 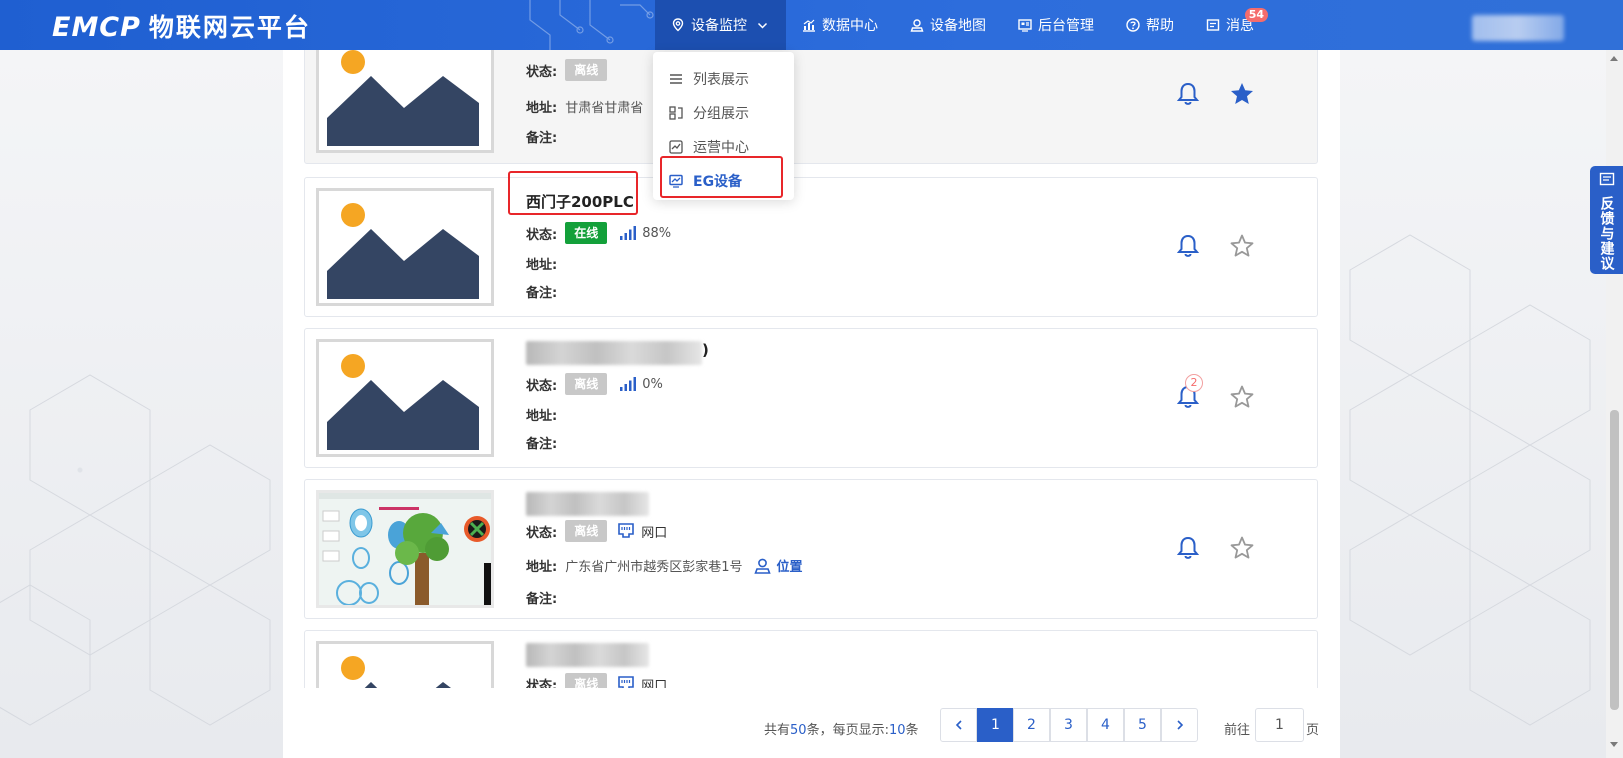 What do you see at coordinates (850, 26) in the screenshot?
I see `nav-label: 数据中心` at bounding box center [850, 26].